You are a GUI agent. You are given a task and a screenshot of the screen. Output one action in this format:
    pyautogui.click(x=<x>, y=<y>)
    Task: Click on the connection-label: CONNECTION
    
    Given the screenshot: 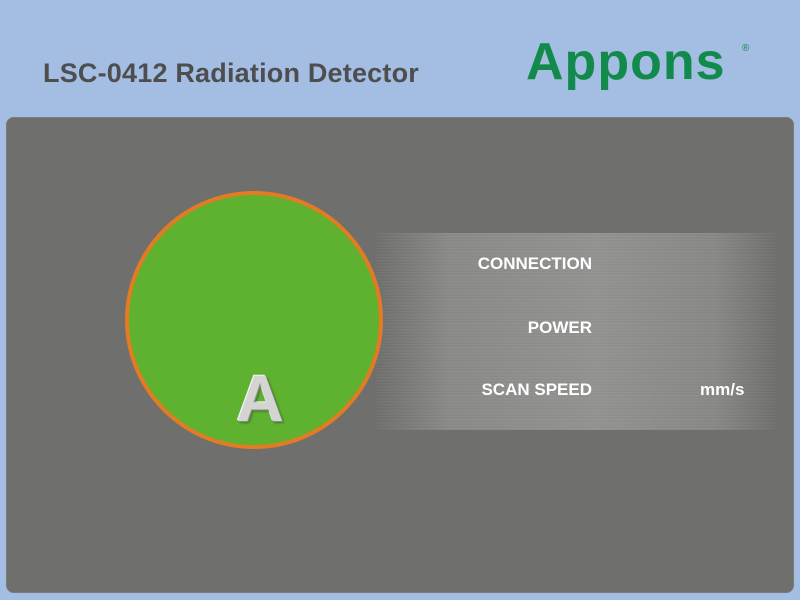 What is the action you would take?
    pyautogui.click(x=534, y=263)
    